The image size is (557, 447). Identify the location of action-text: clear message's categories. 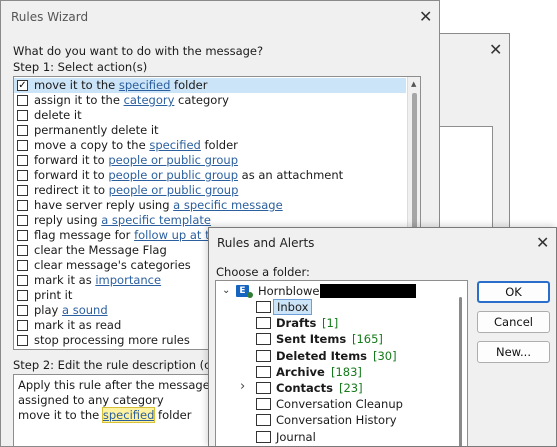
(112, 265).